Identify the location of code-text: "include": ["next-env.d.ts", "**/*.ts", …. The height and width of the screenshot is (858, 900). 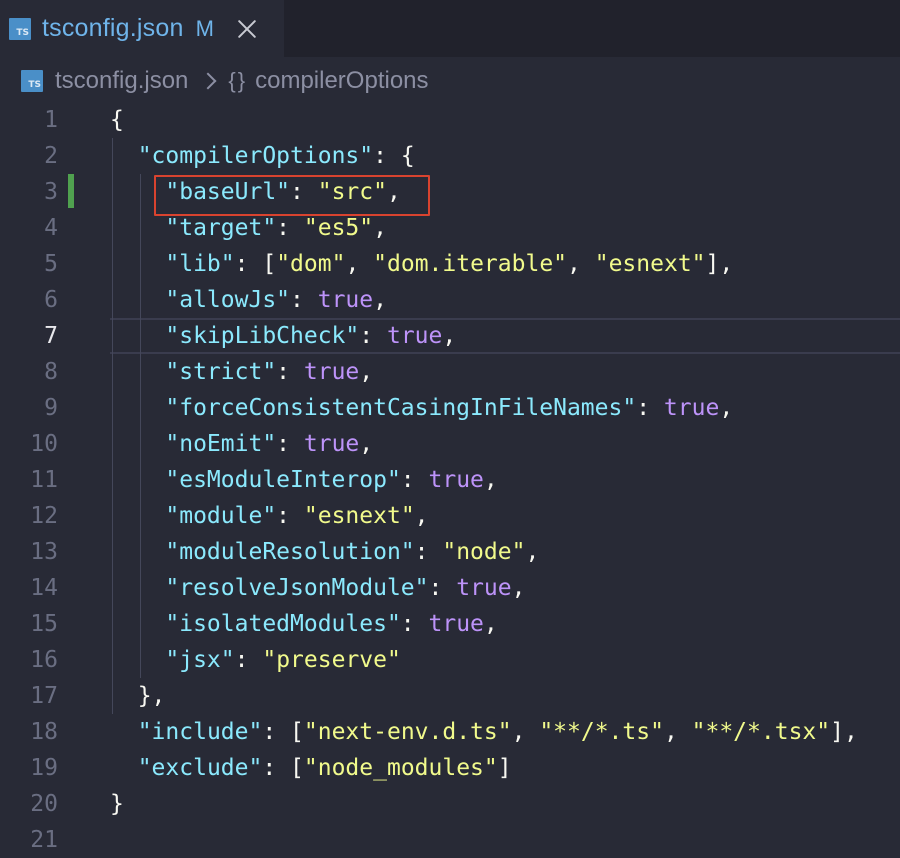
(497, 732).